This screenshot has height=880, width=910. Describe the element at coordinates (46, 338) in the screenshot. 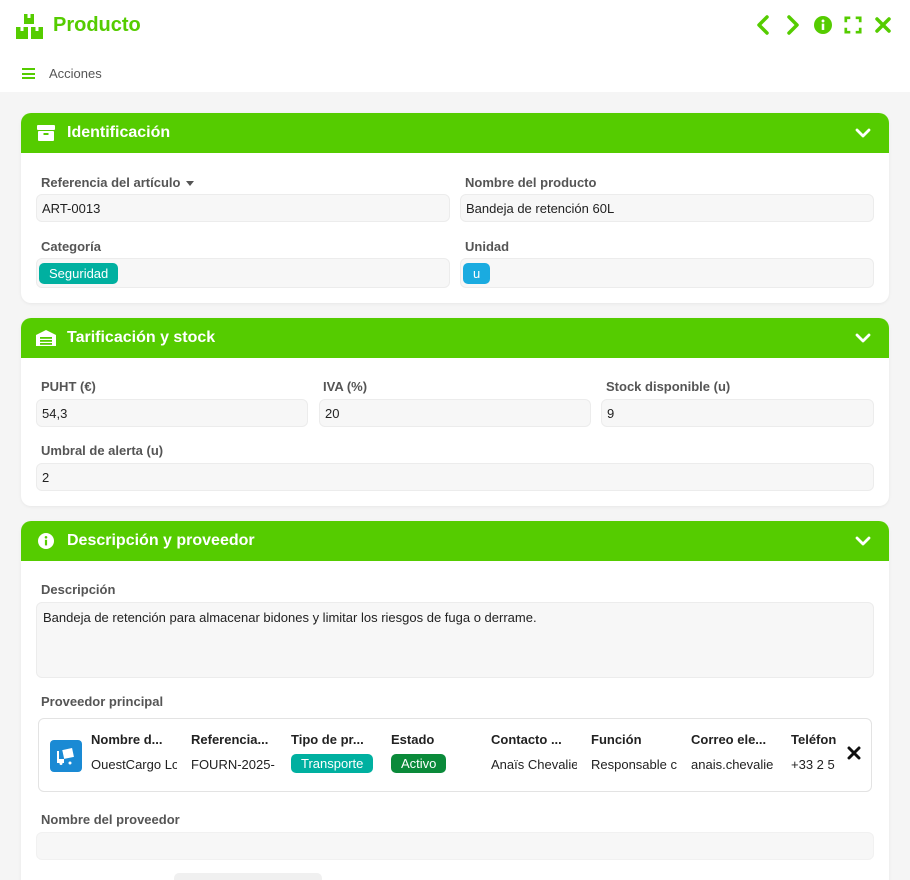

I see `warehouse-icon` at that location.